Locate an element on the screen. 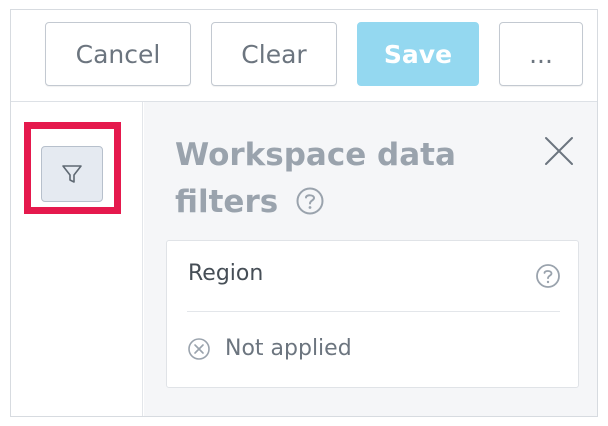  panel-title-line2: filters is located at coordinates (227, 202).